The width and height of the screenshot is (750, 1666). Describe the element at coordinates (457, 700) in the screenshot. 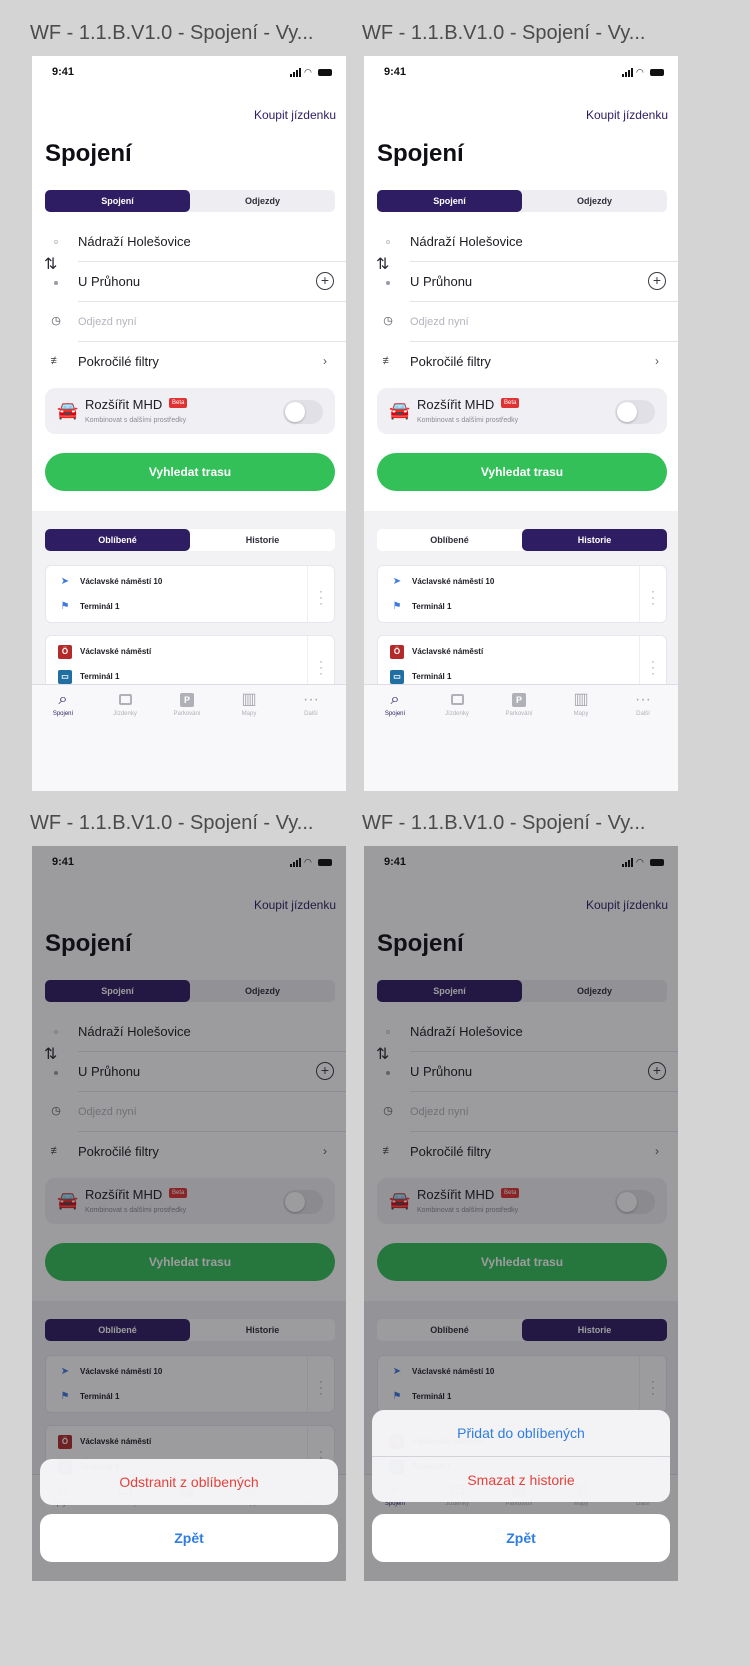

I see `ticket-icon` at that location.